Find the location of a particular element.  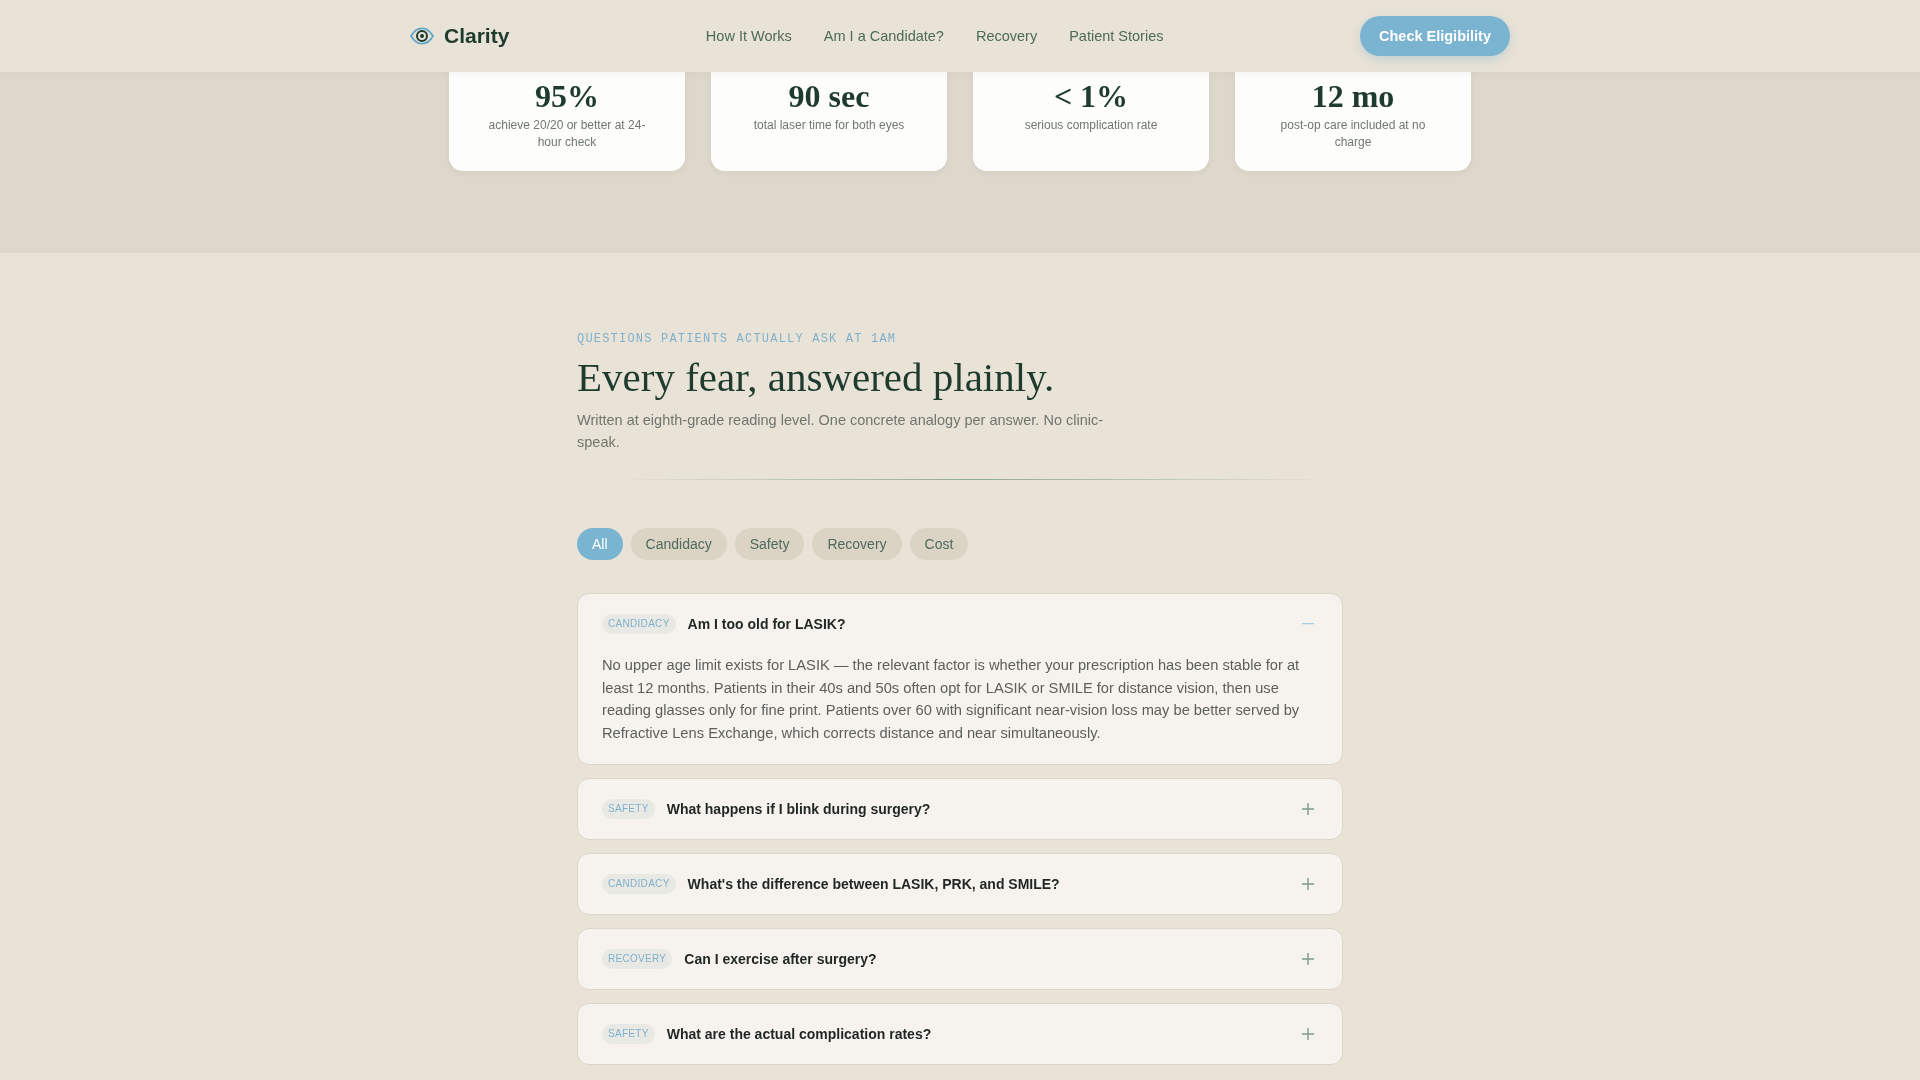

brand-link: Clarity is located at coordinates (460, 36).